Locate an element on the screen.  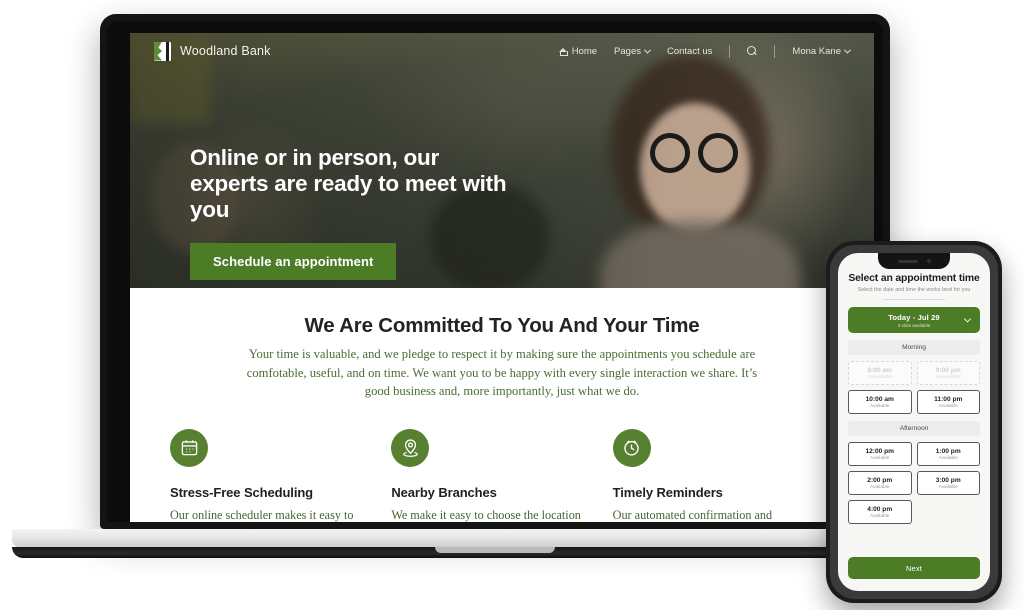
divider is located at coordinates (914, 299).